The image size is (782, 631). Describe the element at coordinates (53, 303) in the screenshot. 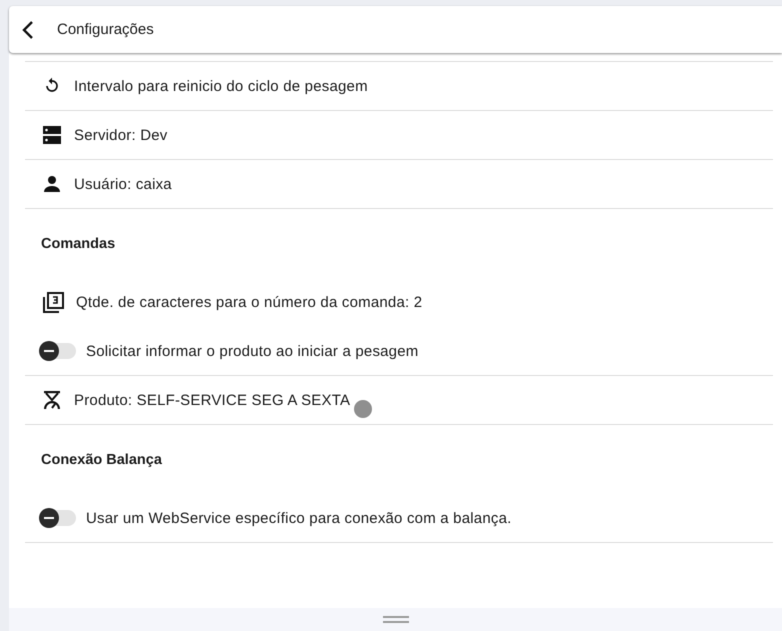

I see `counter-icon` at that location.